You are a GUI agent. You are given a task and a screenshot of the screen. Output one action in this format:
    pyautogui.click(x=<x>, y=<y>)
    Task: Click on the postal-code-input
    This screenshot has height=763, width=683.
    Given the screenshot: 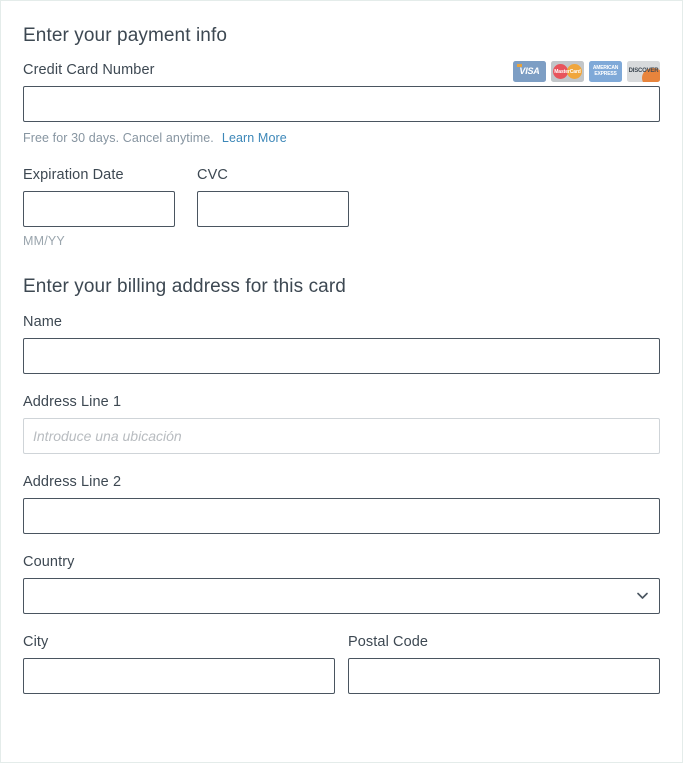 What is the action you would take?
    pyautogui.click(x=504, y=676)
    